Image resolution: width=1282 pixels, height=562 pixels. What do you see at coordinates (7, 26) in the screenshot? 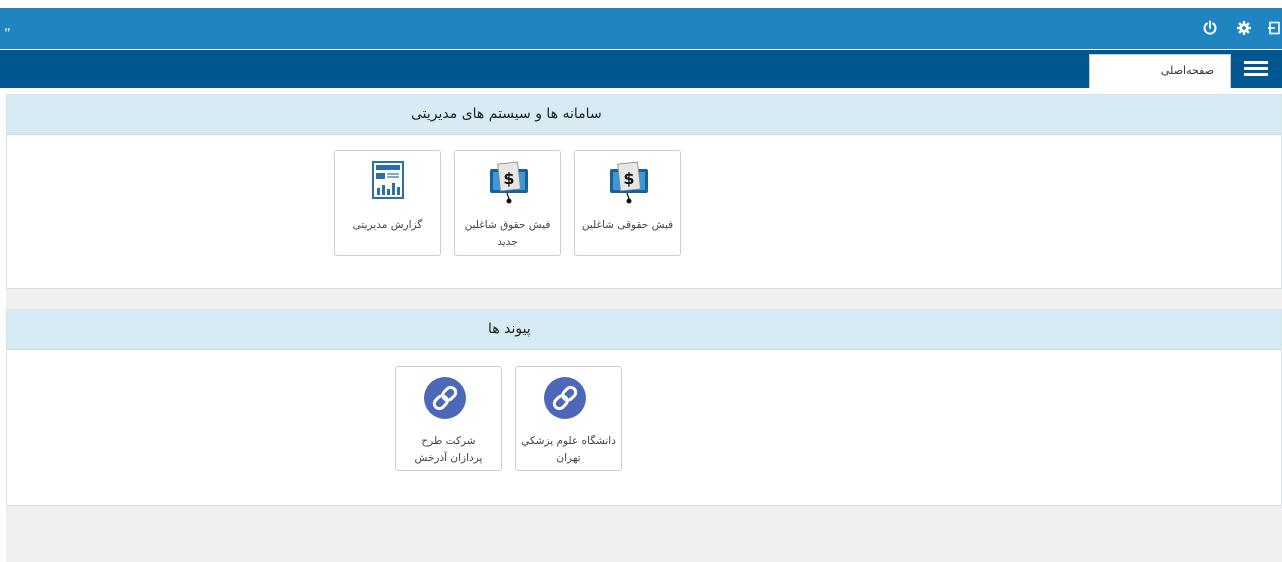
I see `topbar-left-glyph: „` at bounding box center [7, 26].